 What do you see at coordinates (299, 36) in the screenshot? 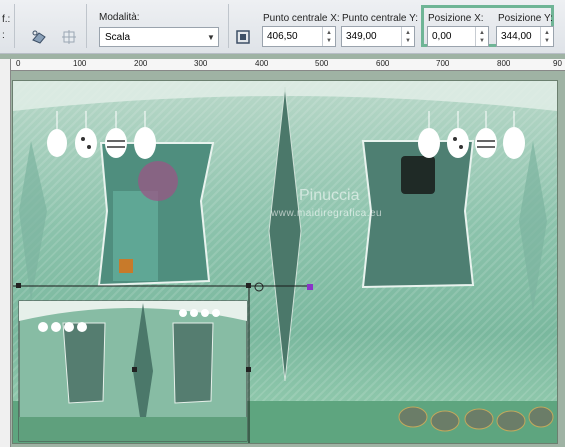
I see `center-x-field: 406,50 ▲ ▼` at bounding box center [299, 36].